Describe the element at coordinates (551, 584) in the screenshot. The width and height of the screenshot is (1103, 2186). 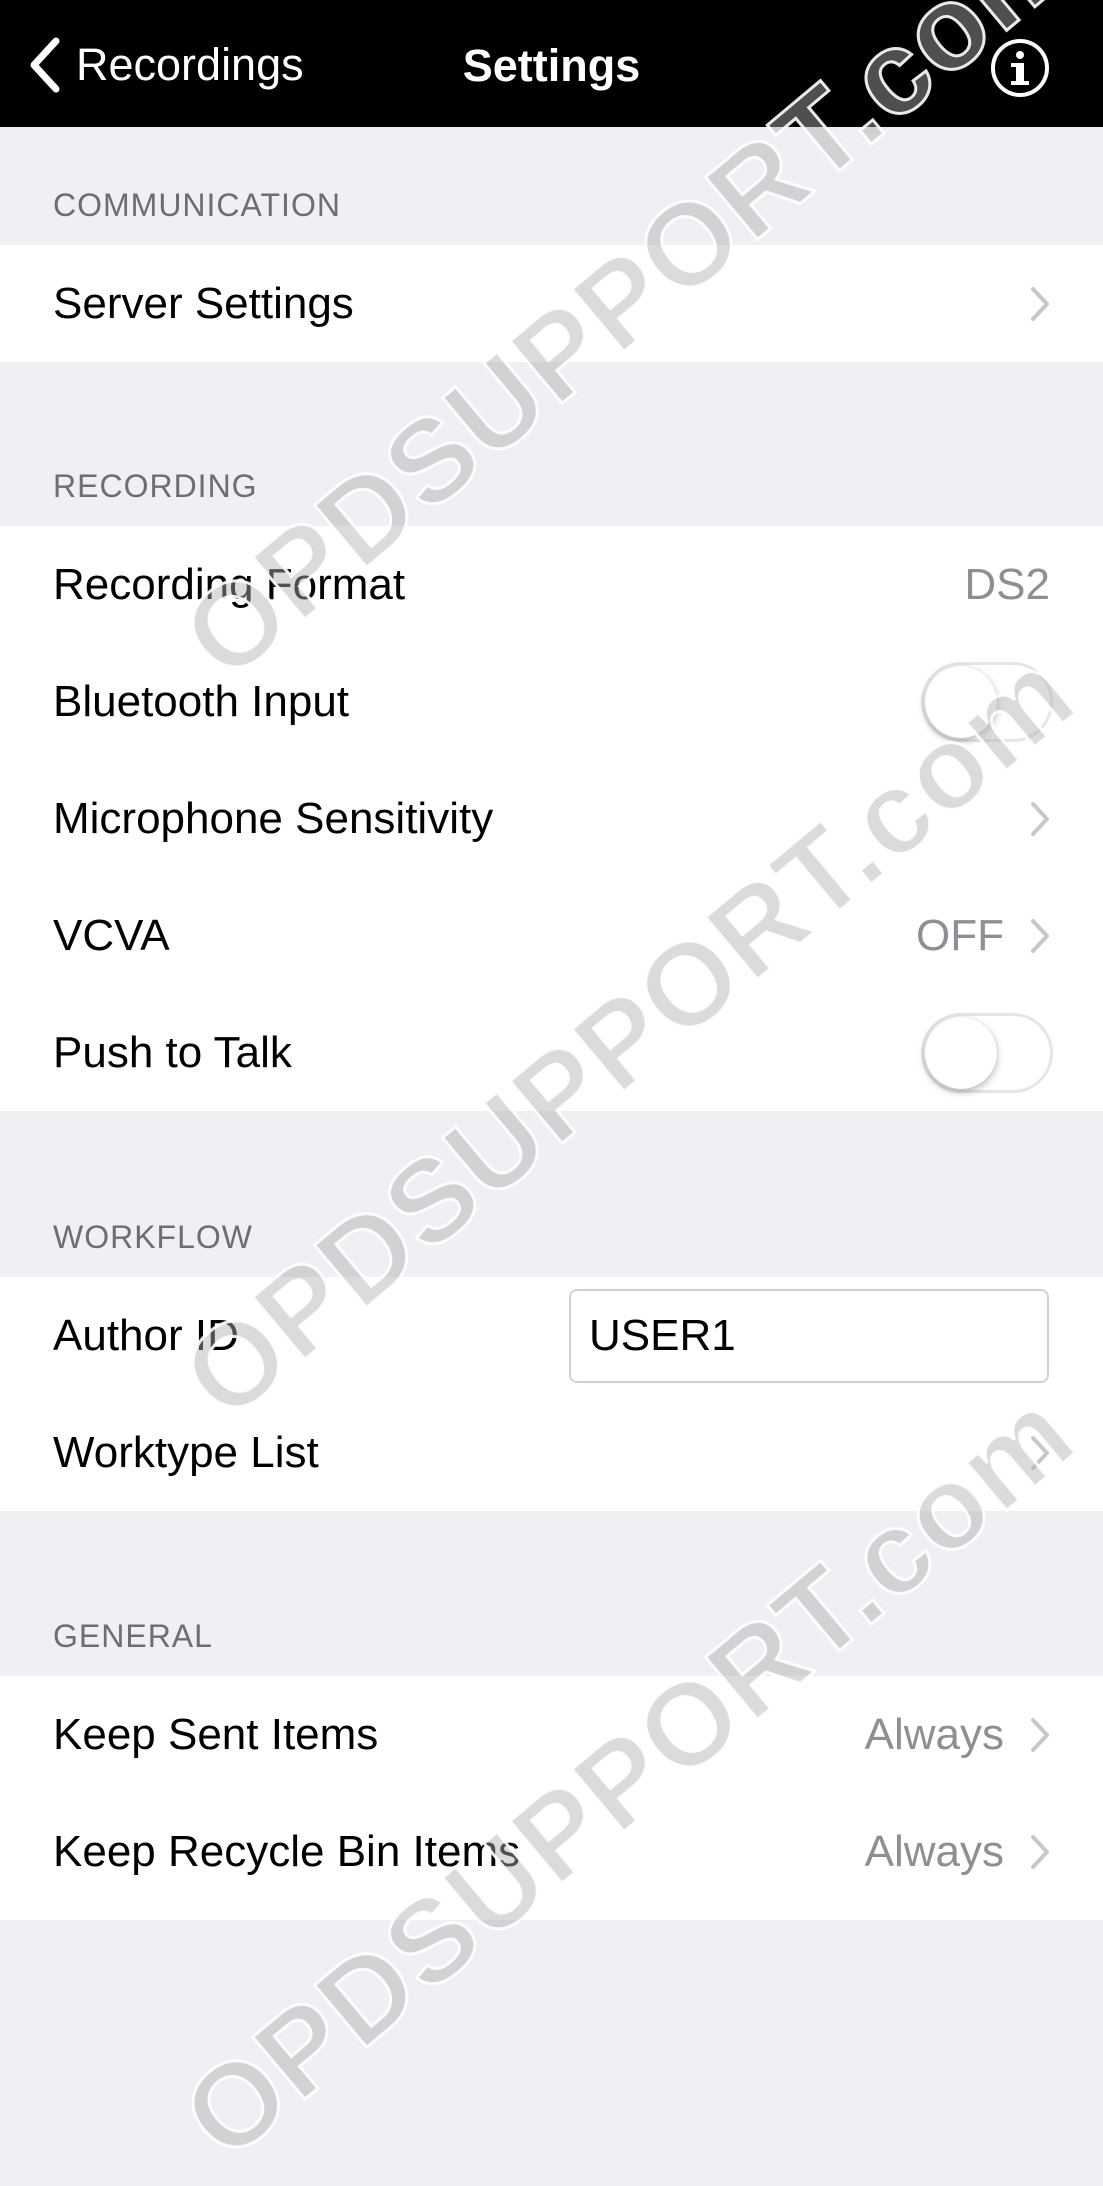
I see `row-recording-format: Recording Format DS2` at that location.